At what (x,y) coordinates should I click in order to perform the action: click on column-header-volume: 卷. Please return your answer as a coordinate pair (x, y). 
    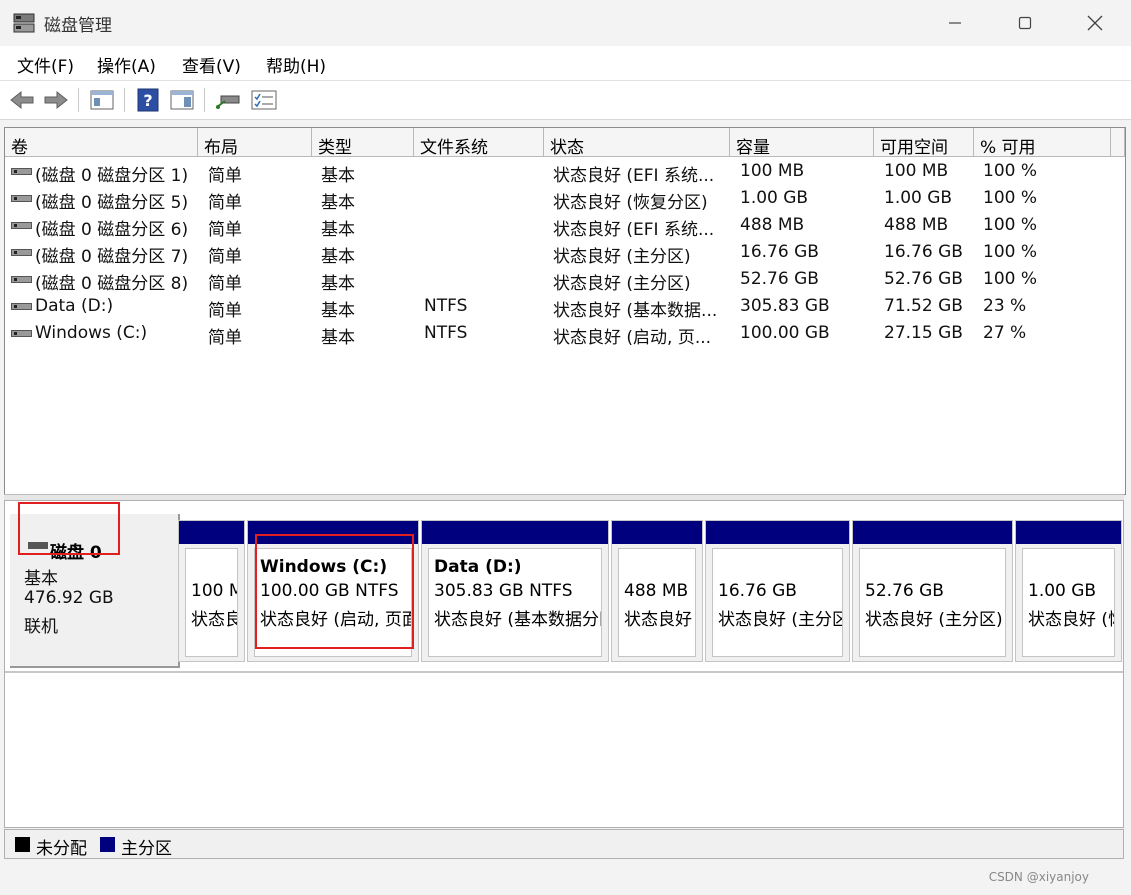
    Looking at the image, I should click on (101, 143).